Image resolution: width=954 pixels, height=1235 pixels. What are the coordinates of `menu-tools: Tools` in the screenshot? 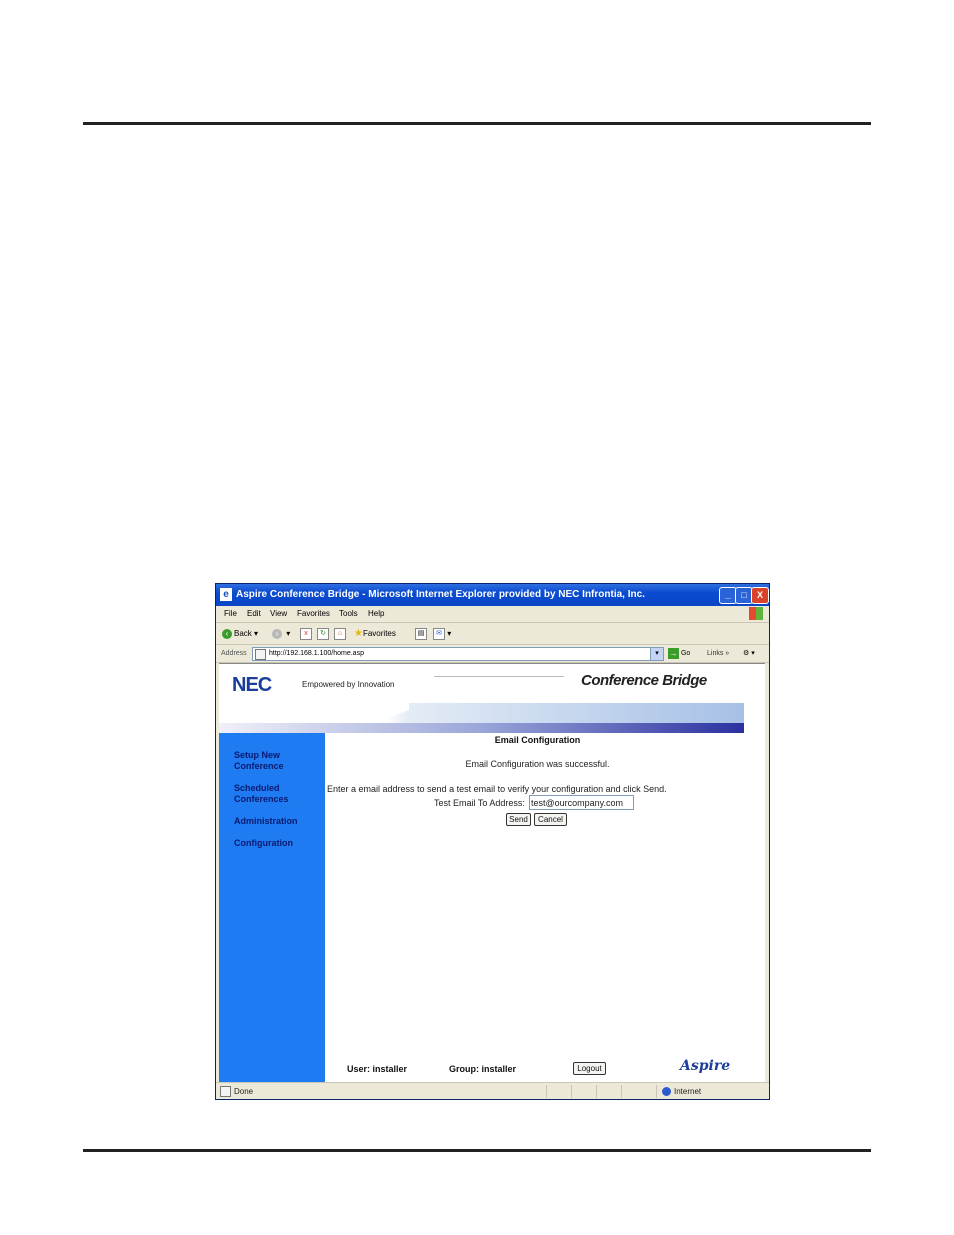 It's located at (348, 614).